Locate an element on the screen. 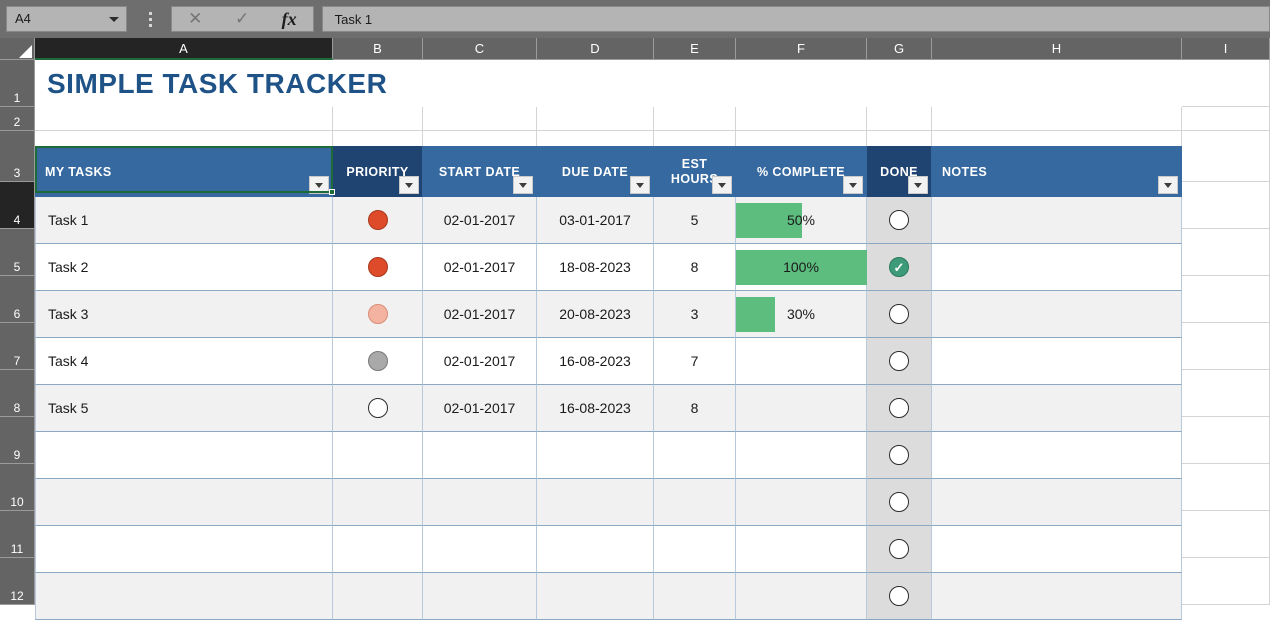 The width and height of the screenshot is (1270, 638). chevron-down-icon is located at coordinates (114, 19).